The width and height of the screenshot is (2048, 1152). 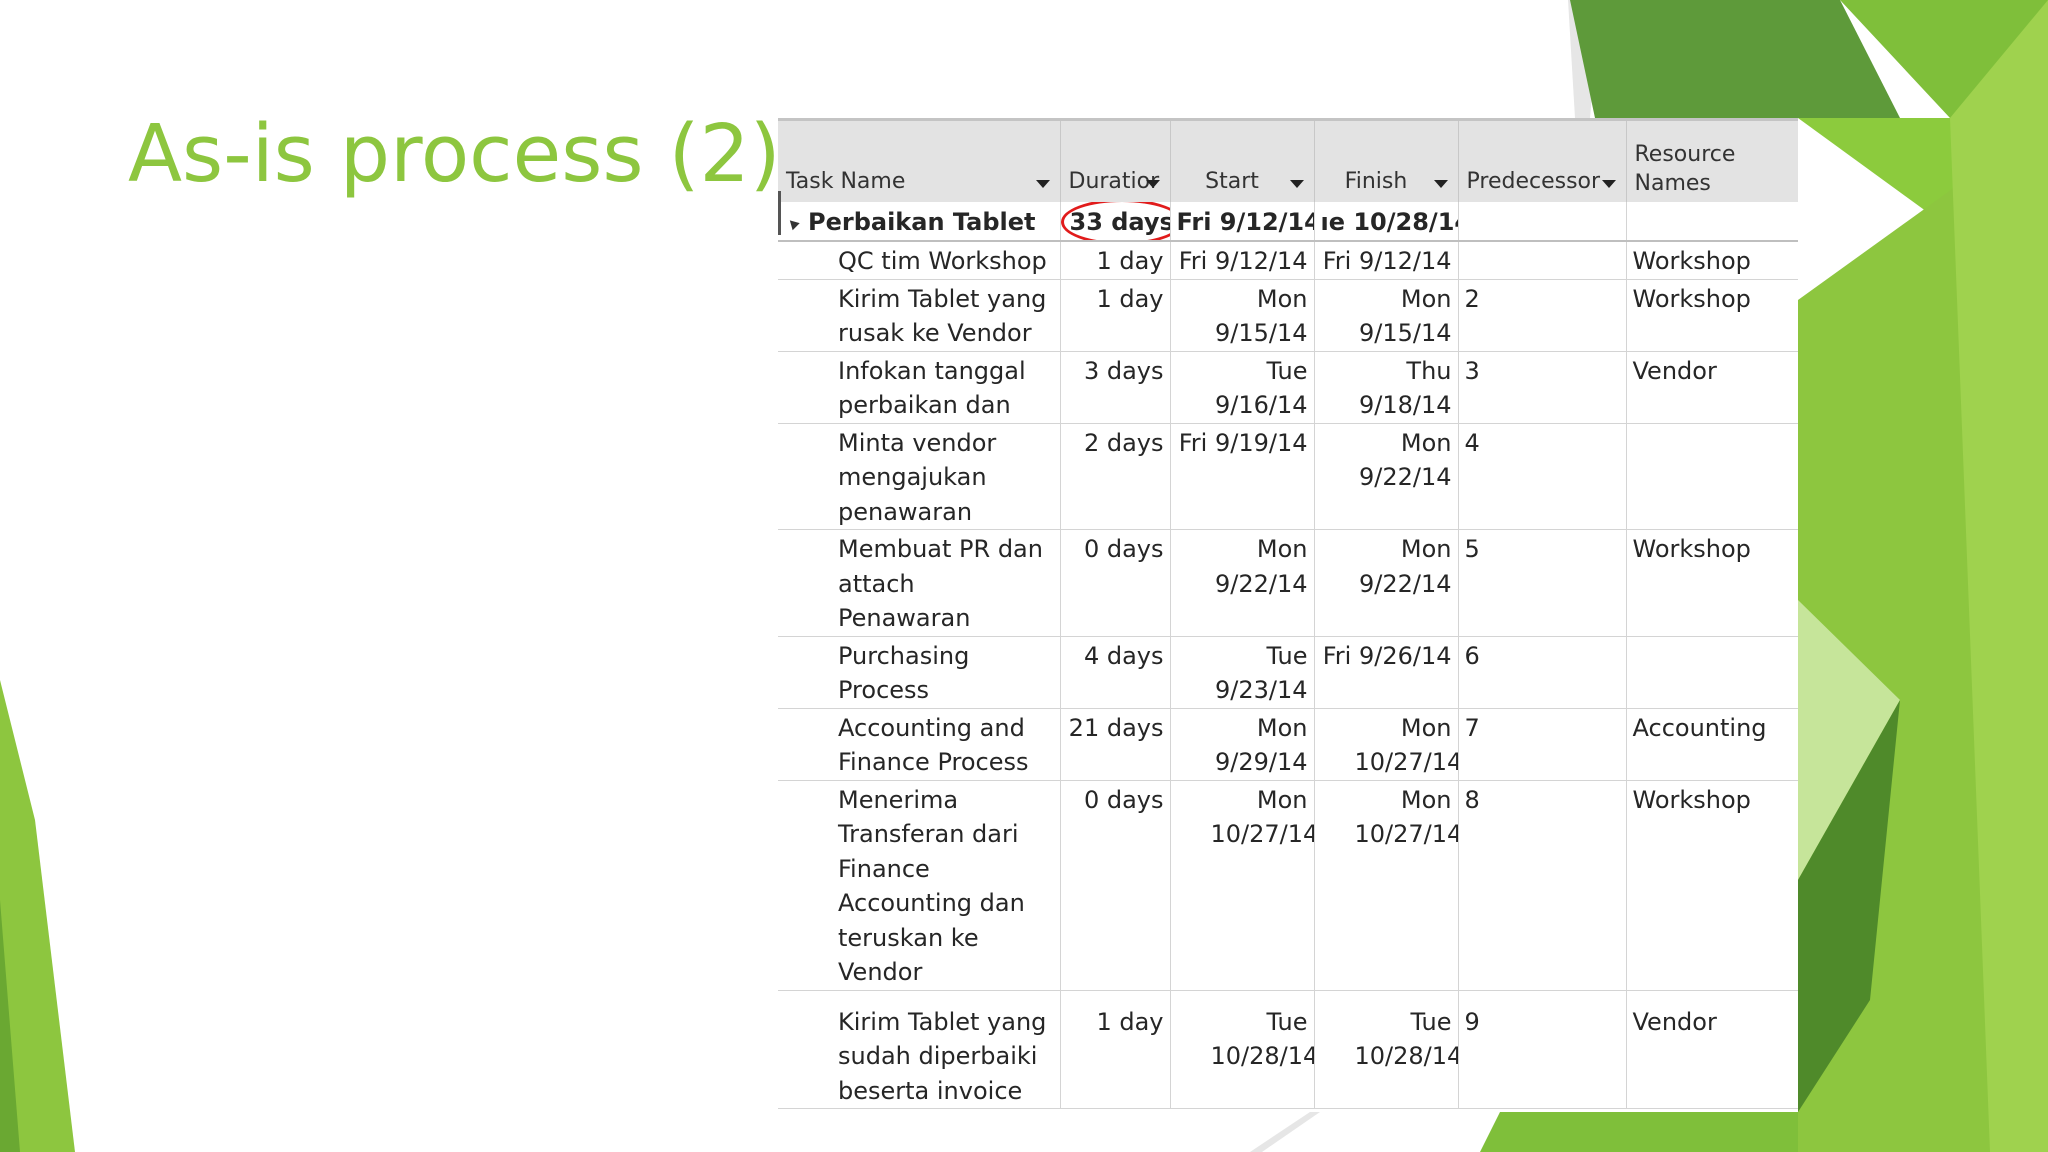 What do you see at coordinates (1685, 169) in the screenshot?
I see `header-label: Resource Names` at bounding box center [1685, 169].